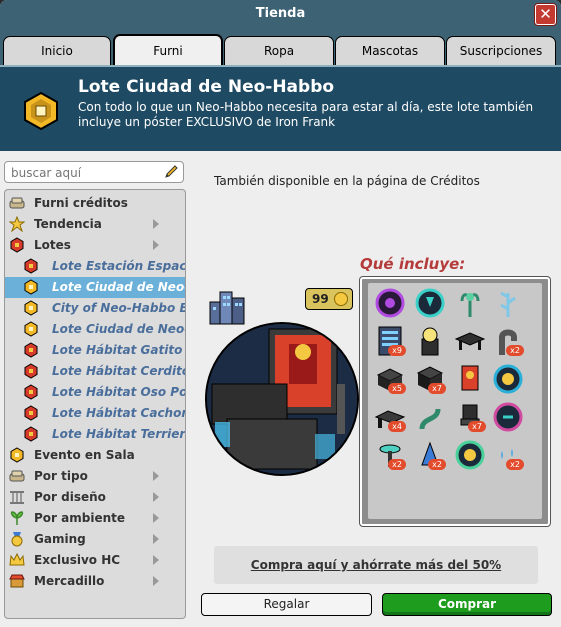 This screenshot has height=627, width=561. Describe the element at coordinates (397, 388) in the screenshot. I see `quantity-badge: x5` at that location.